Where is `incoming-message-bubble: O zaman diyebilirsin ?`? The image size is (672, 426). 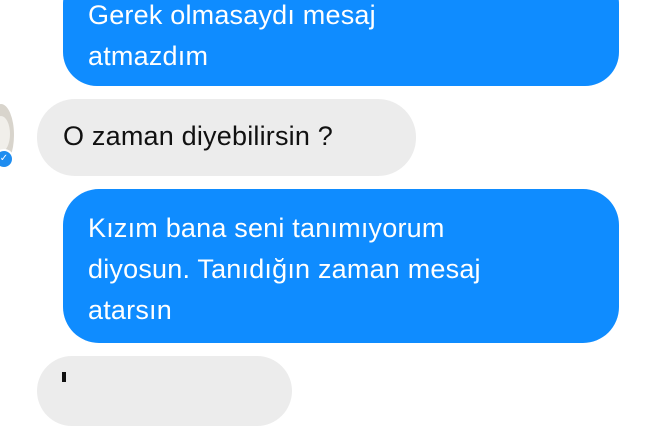
incoming-message-bubble: O zaman diyebilirsin ? is located at coordinates (226, 137).